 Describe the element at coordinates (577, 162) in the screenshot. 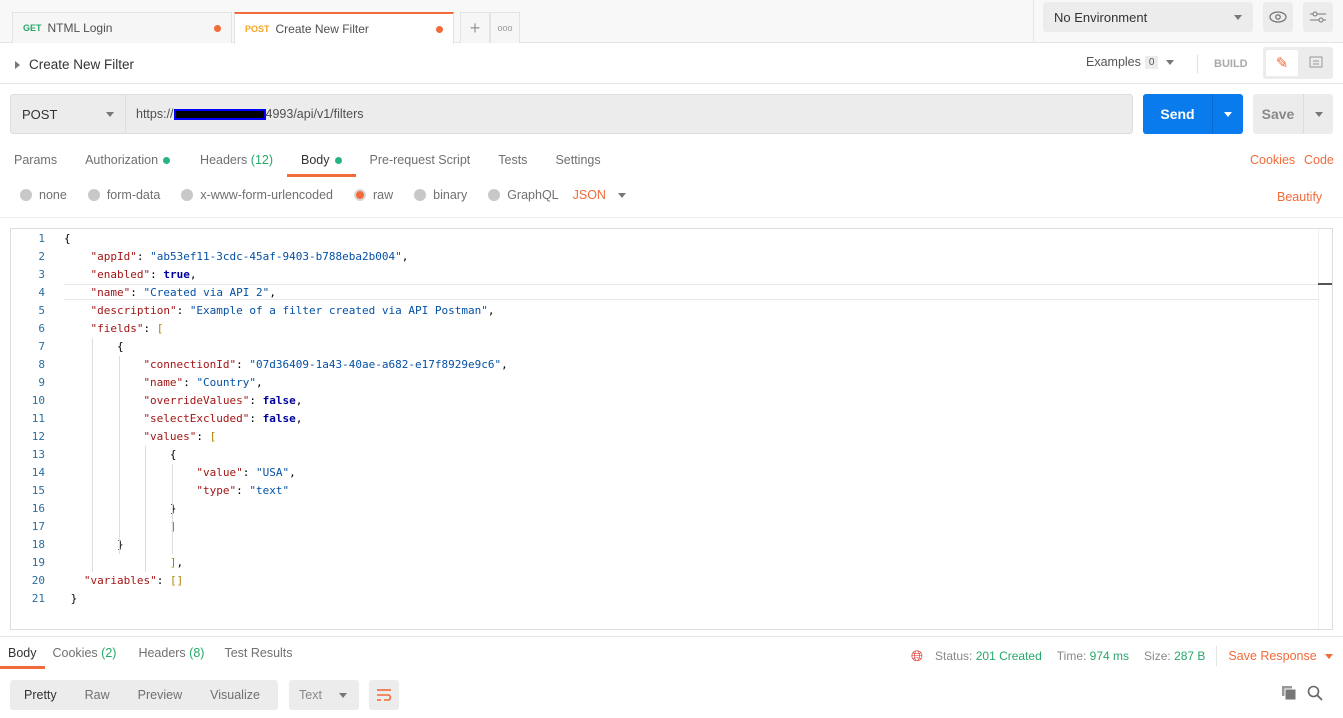

I see `tab-settings: Settings` at that location.